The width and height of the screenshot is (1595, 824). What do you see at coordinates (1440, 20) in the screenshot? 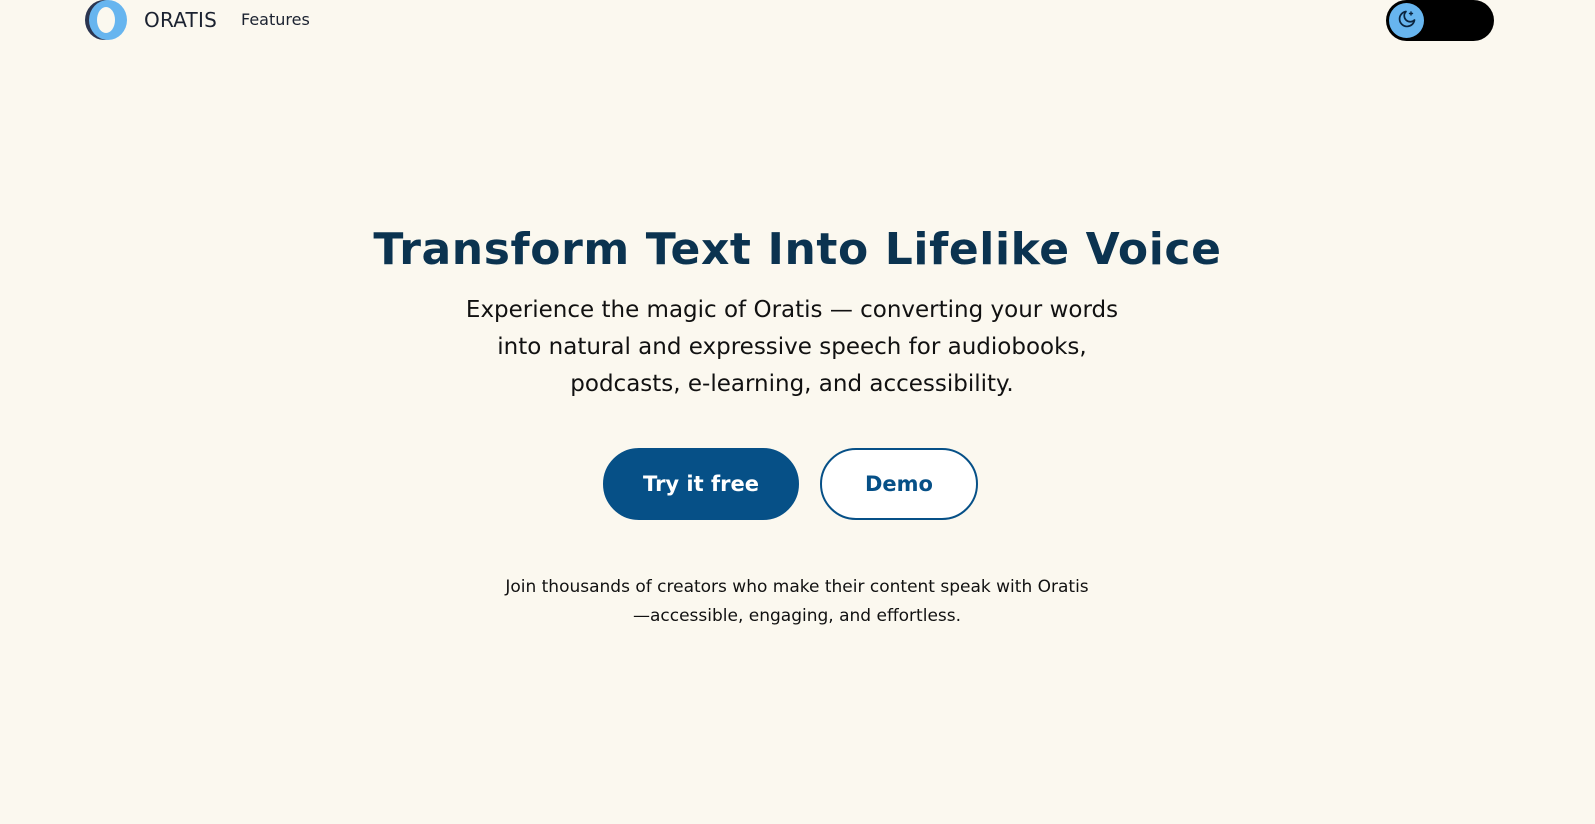
I see `theme-toggle` at bounding box center [1440, 20].